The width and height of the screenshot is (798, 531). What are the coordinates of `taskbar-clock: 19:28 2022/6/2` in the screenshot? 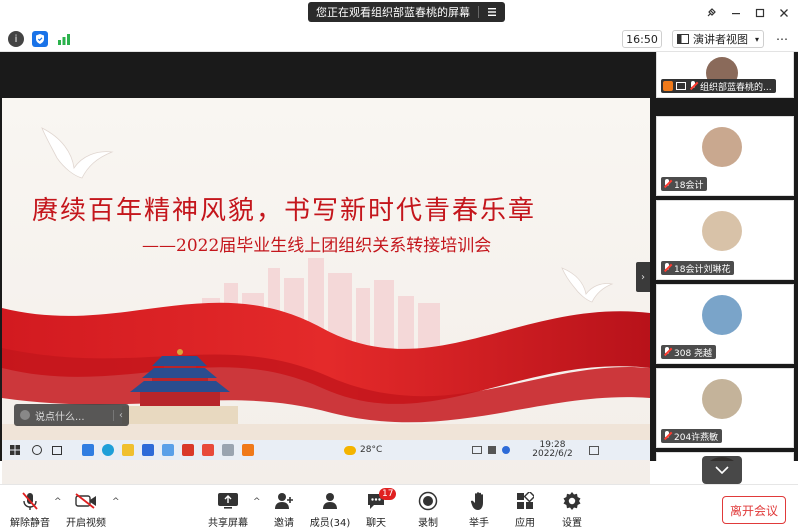 It's located at (552, 450).